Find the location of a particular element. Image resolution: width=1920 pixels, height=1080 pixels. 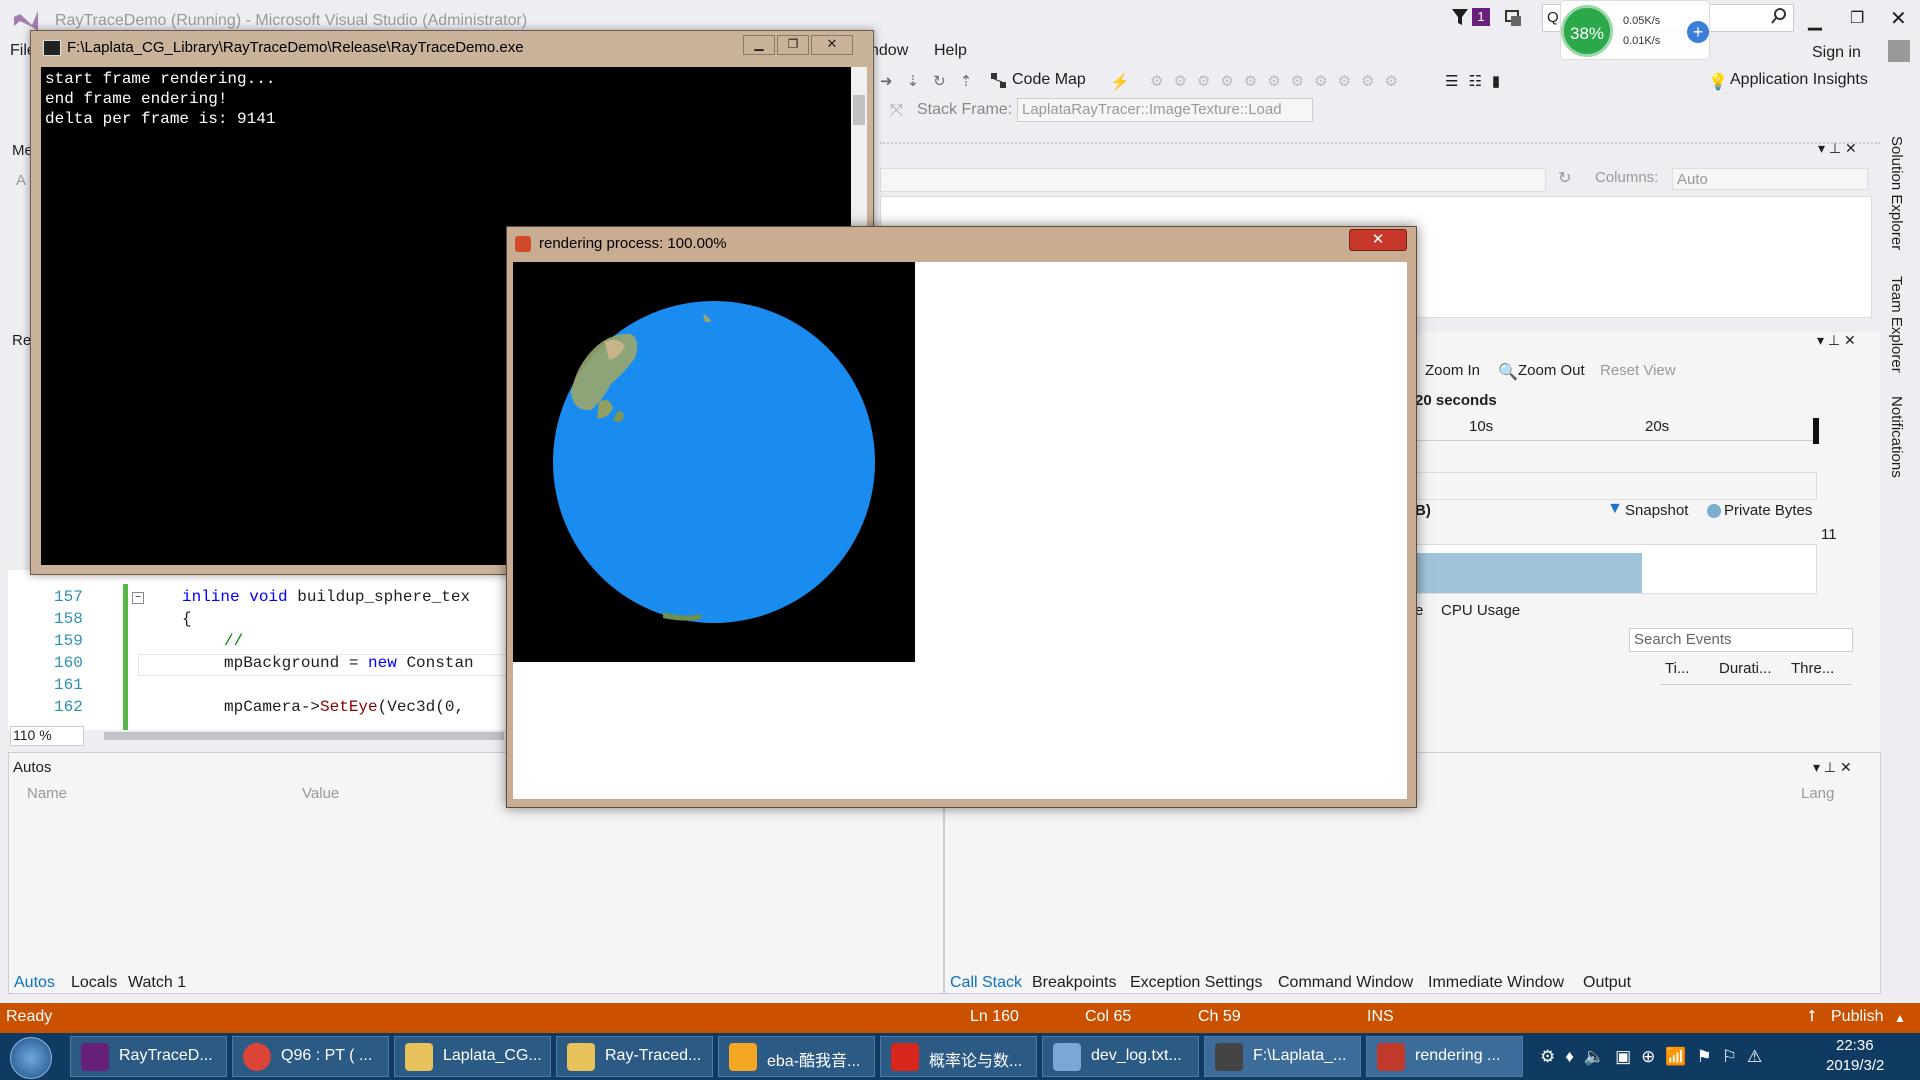

console-maximize-button: ❐ is located at coordinates (793, 45).